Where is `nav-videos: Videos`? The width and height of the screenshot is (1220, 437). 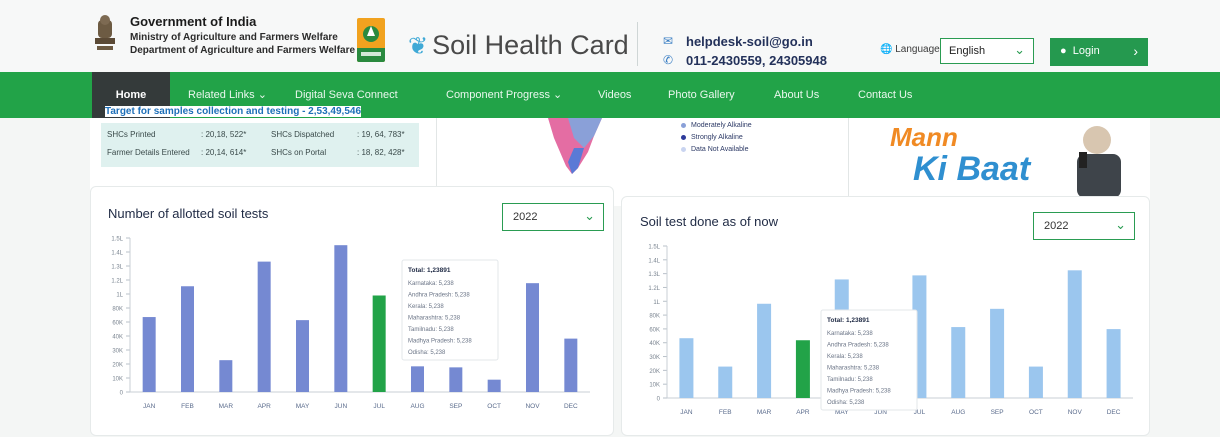
nav-videos: Videos is located at coordinates (614, 95).